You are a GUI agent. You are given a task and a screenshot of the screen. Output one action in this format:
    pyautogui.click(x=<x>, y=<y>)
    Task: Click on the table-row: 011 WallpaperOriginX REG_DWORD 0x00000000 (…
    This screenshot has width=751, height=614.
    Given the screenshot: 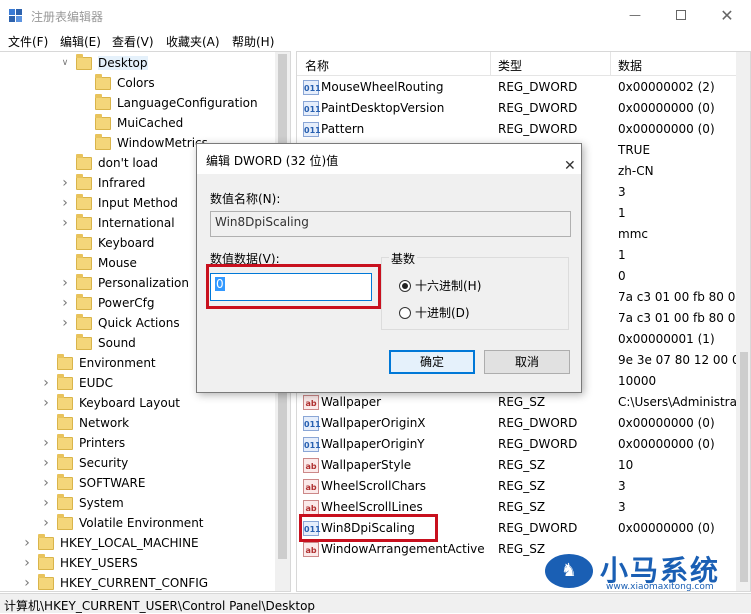 What is the action you would take?
    pyautogui.click(x=523, y=423)
    